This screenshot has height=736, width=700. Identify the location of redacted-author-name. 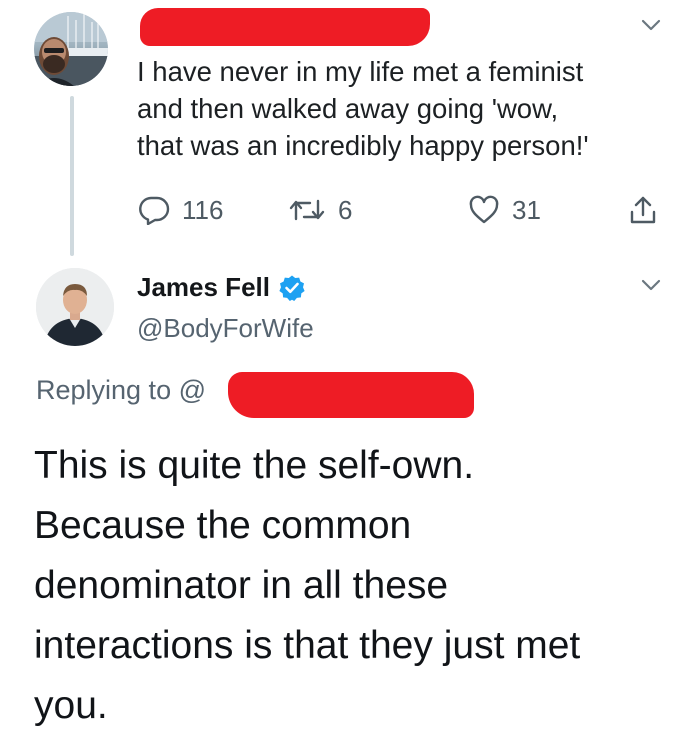
(285, 27).